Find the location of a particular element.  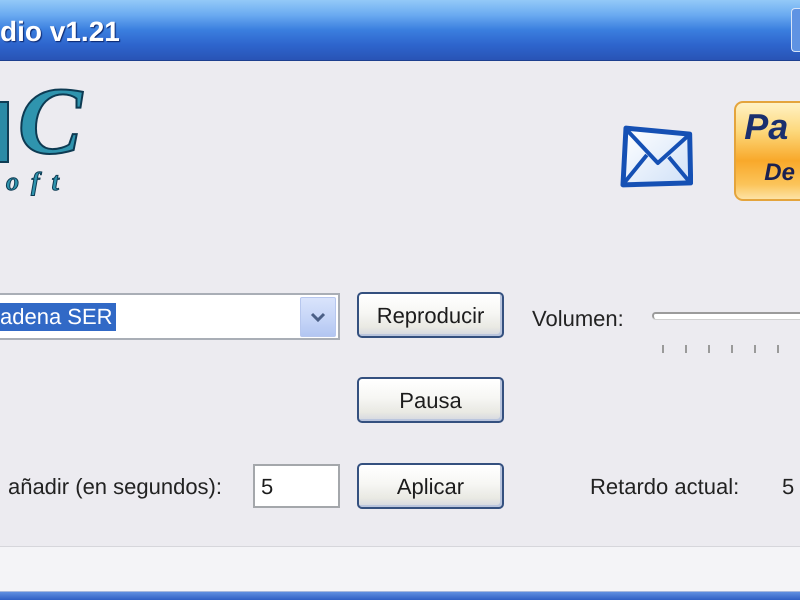

donate-button: Pa De is located at coordinates (767, 151).